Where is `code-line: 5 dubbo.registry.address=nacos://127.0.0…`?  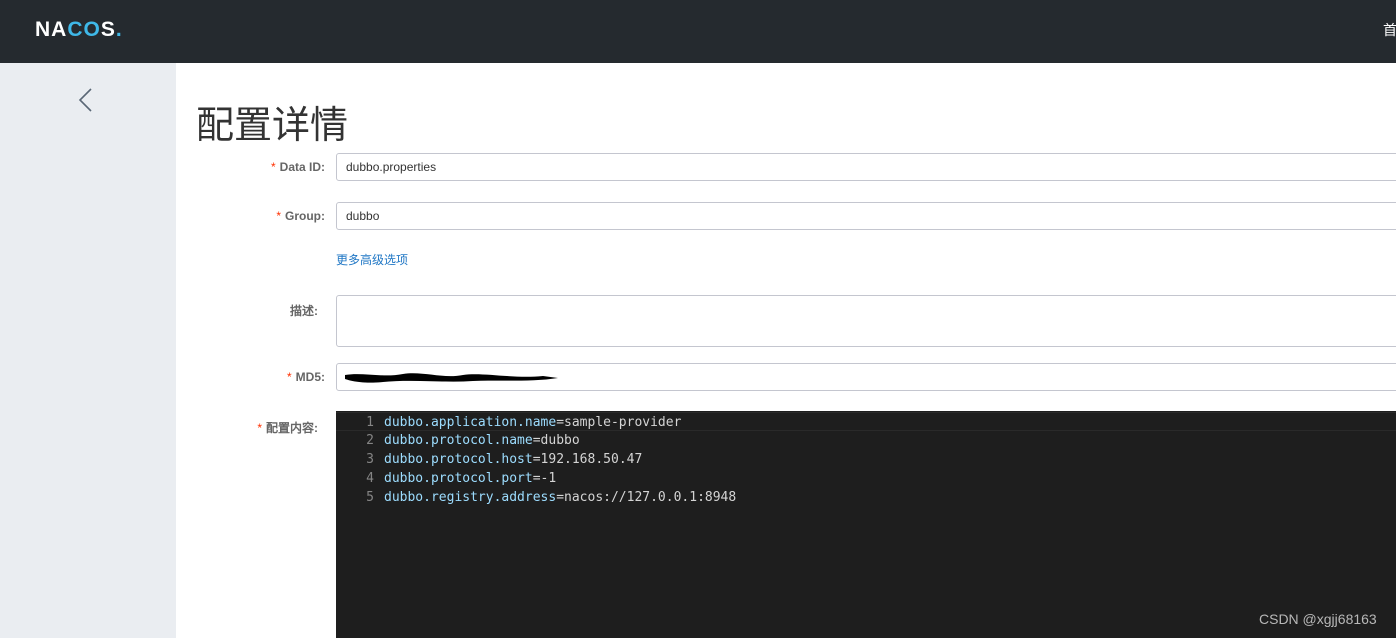
code-line: 5 dubbo.registry.address=nacos://127.0.0… is located at coordinates (866, 497).